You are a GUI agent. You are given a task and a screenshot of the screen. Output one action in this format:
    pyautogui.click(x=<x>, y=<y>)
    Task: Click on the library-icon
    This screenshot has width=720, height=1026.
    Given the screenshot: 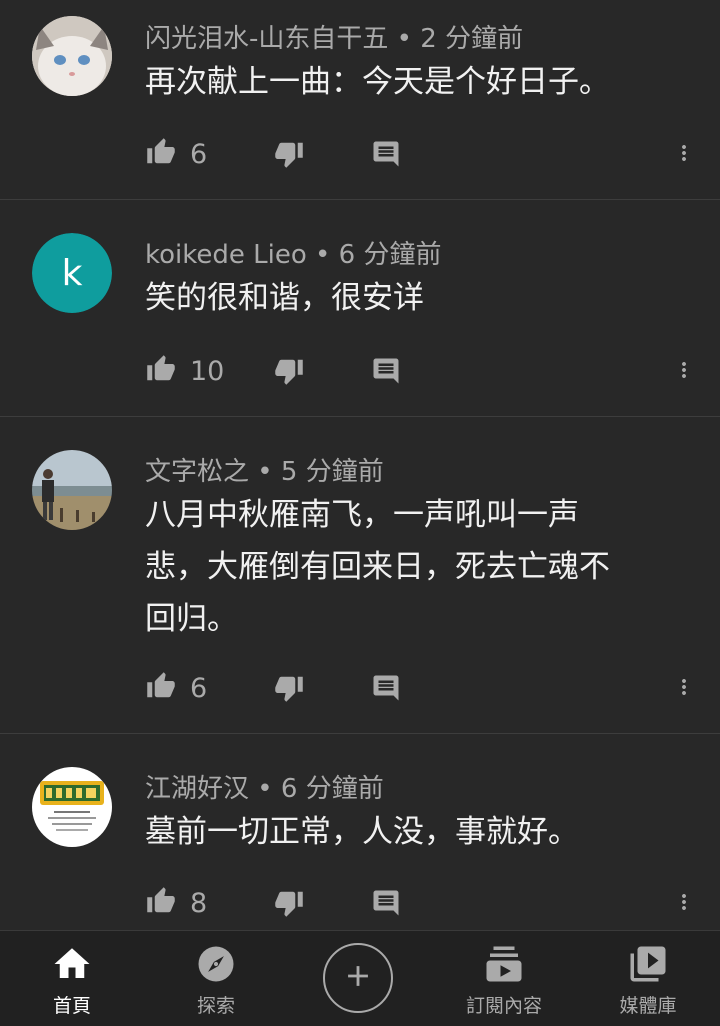 What is the action you would take?
    pyautogui.click(x=648, y=966)
    